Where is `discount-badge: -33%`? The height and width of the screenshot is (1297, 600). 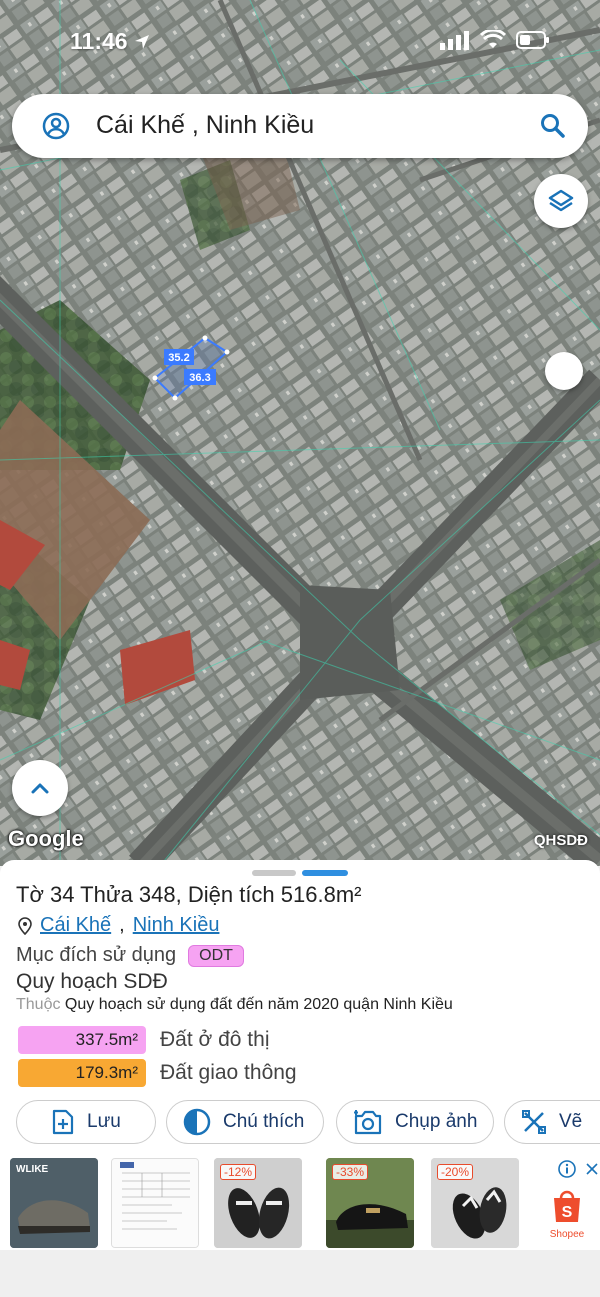
discount-badge: -33% is located at coordinates (350, 1172).